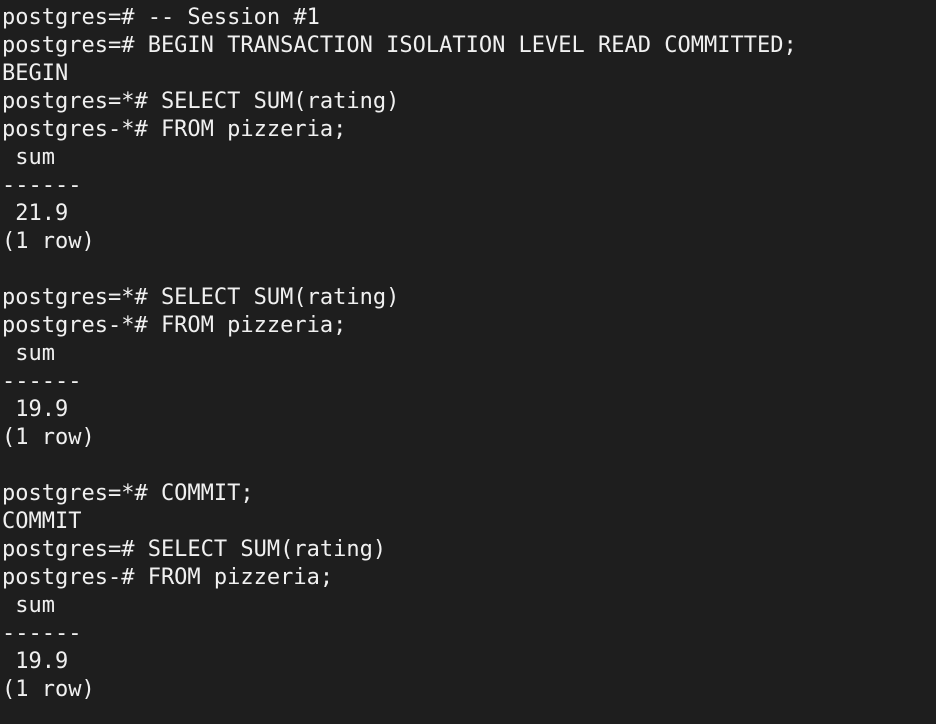  I want to click on terminal-line: postgres-# FROM pizzeria;, so click(168, 577).